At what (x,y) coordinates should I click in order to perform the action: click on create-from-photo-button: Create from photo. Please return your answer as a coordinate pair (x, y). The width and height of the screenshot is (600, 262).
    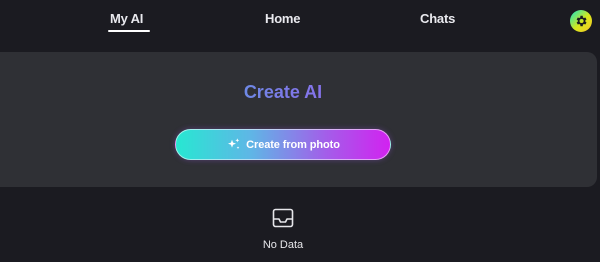
    Looking at the image, I should click on (283, 144).